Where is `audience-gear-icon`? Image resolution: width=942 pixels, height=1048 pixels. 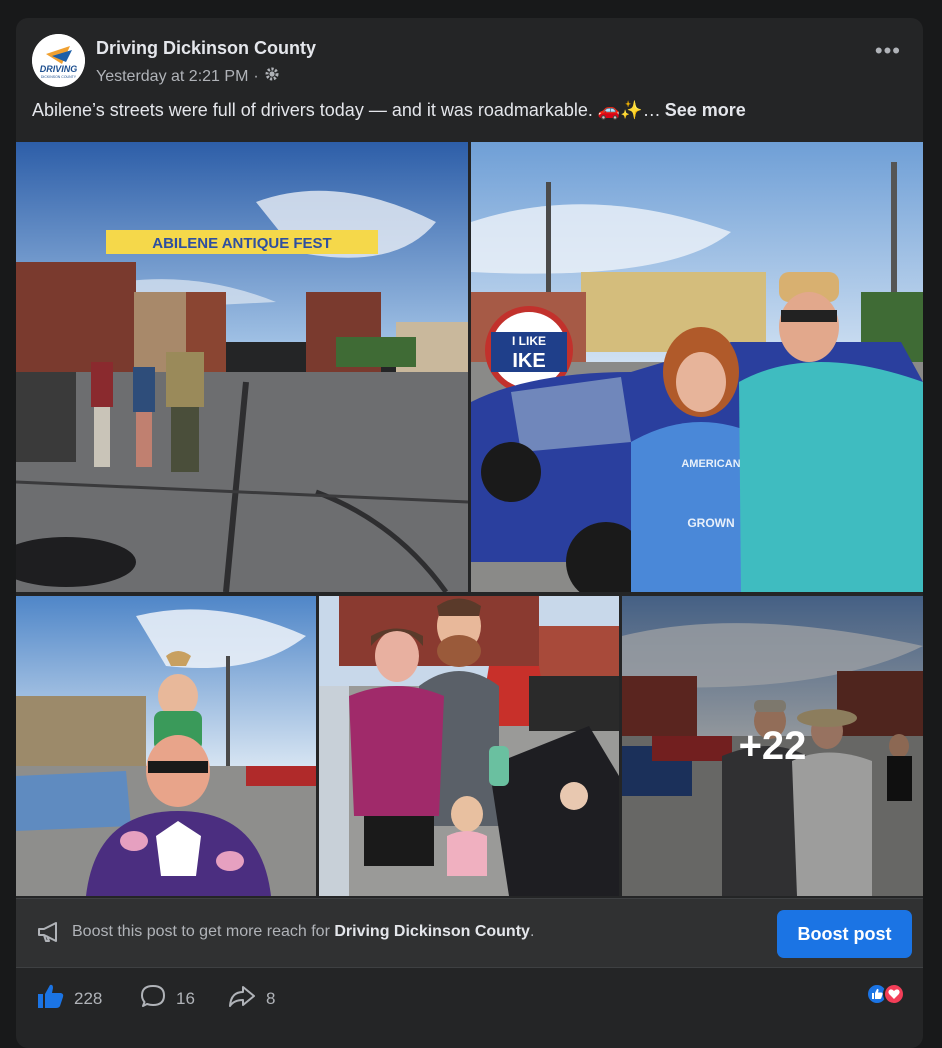
audience-gear-icon is located at coordinates (272, 76).